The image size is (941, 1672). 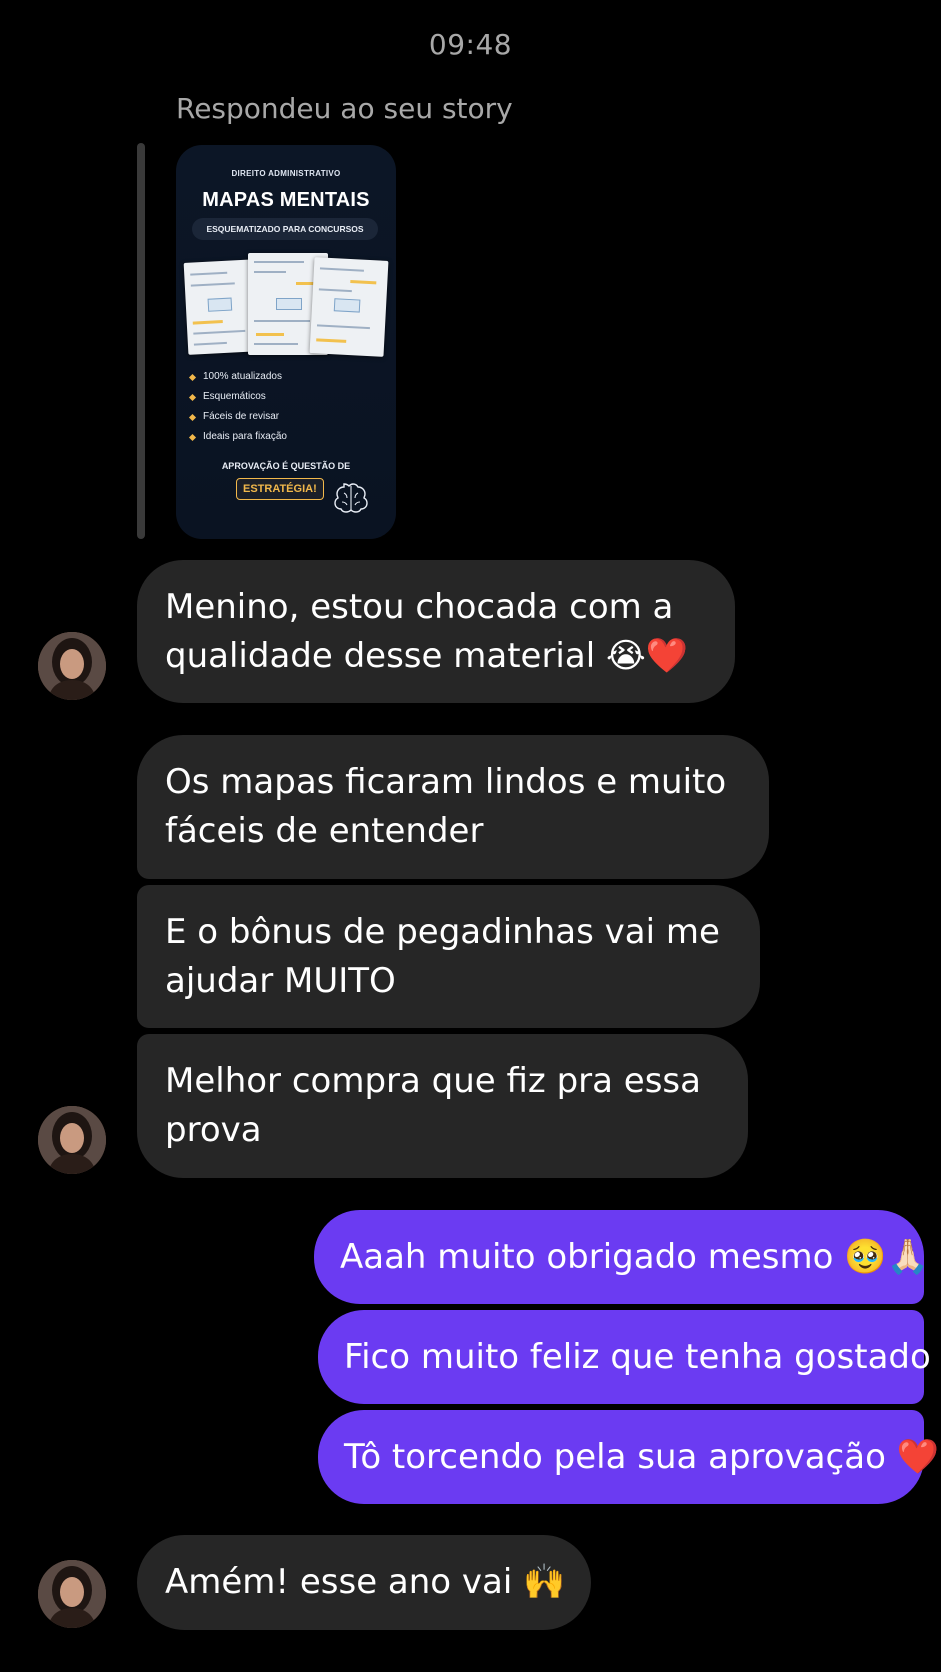 I want to click on brain-icon, so click(x=351, y=498).